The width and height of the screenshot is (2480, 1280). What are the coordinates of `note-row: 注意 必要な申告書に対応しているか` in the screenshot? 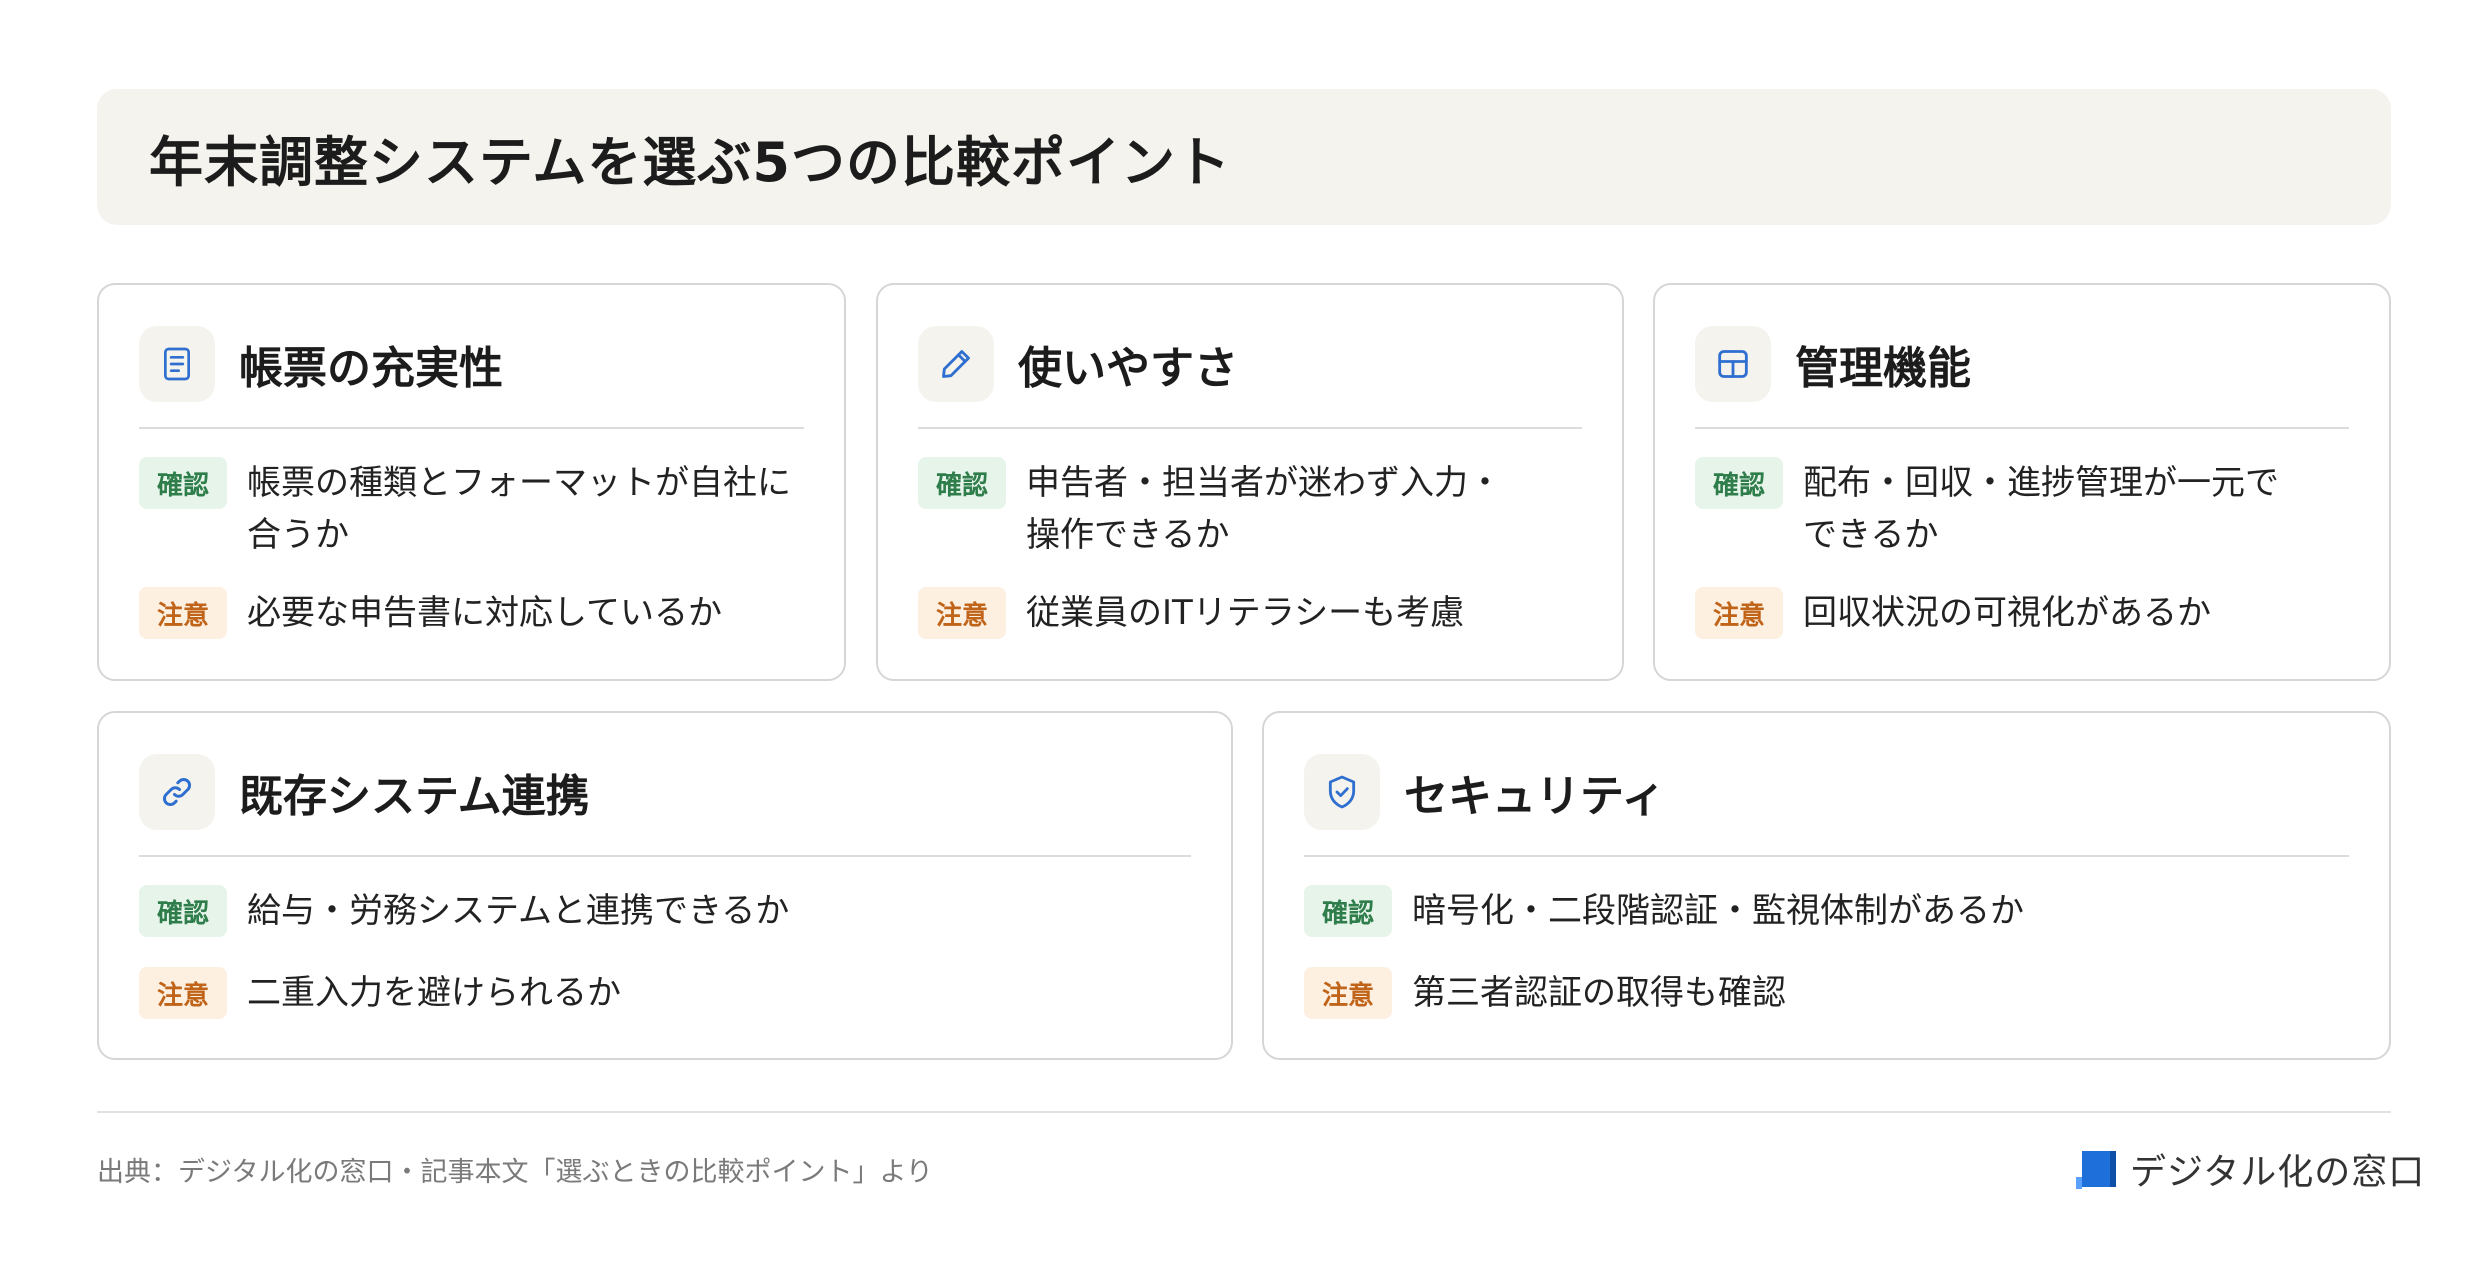 It's located at (471, 613).